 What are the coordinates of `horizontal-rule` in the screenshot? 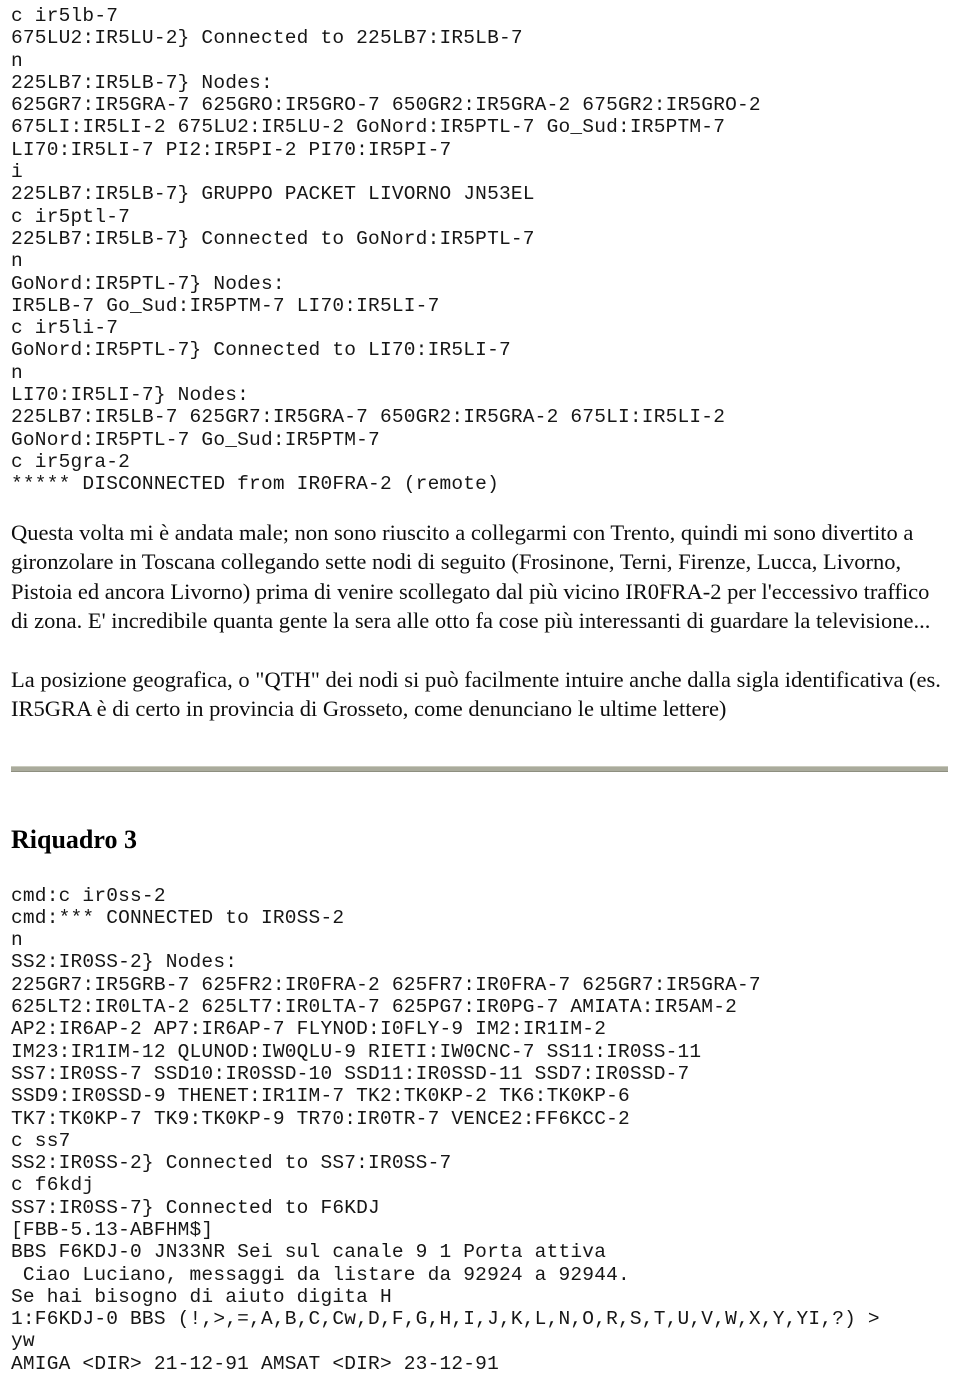 It's located at (479, 768).